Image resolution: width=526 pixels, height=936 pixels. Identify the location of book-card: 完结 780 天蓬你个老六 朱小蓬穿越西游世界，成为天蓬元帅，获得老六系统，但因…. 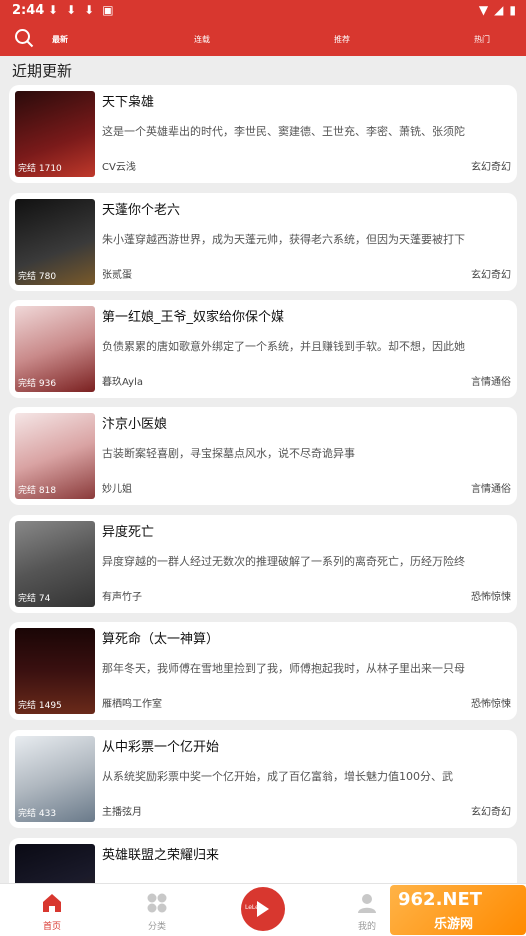
(263, 242).